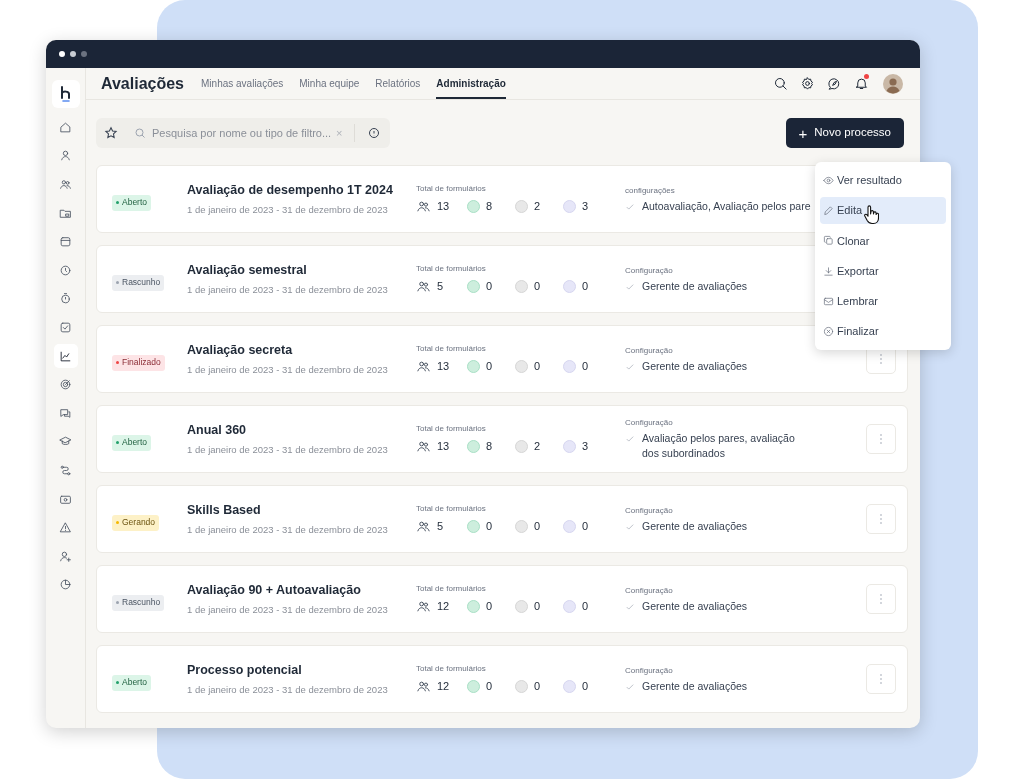  What do you see at coordinates (136, 522) in the screenshot?
I see `status-badge: Gerando` at bounding box center [136, 522].